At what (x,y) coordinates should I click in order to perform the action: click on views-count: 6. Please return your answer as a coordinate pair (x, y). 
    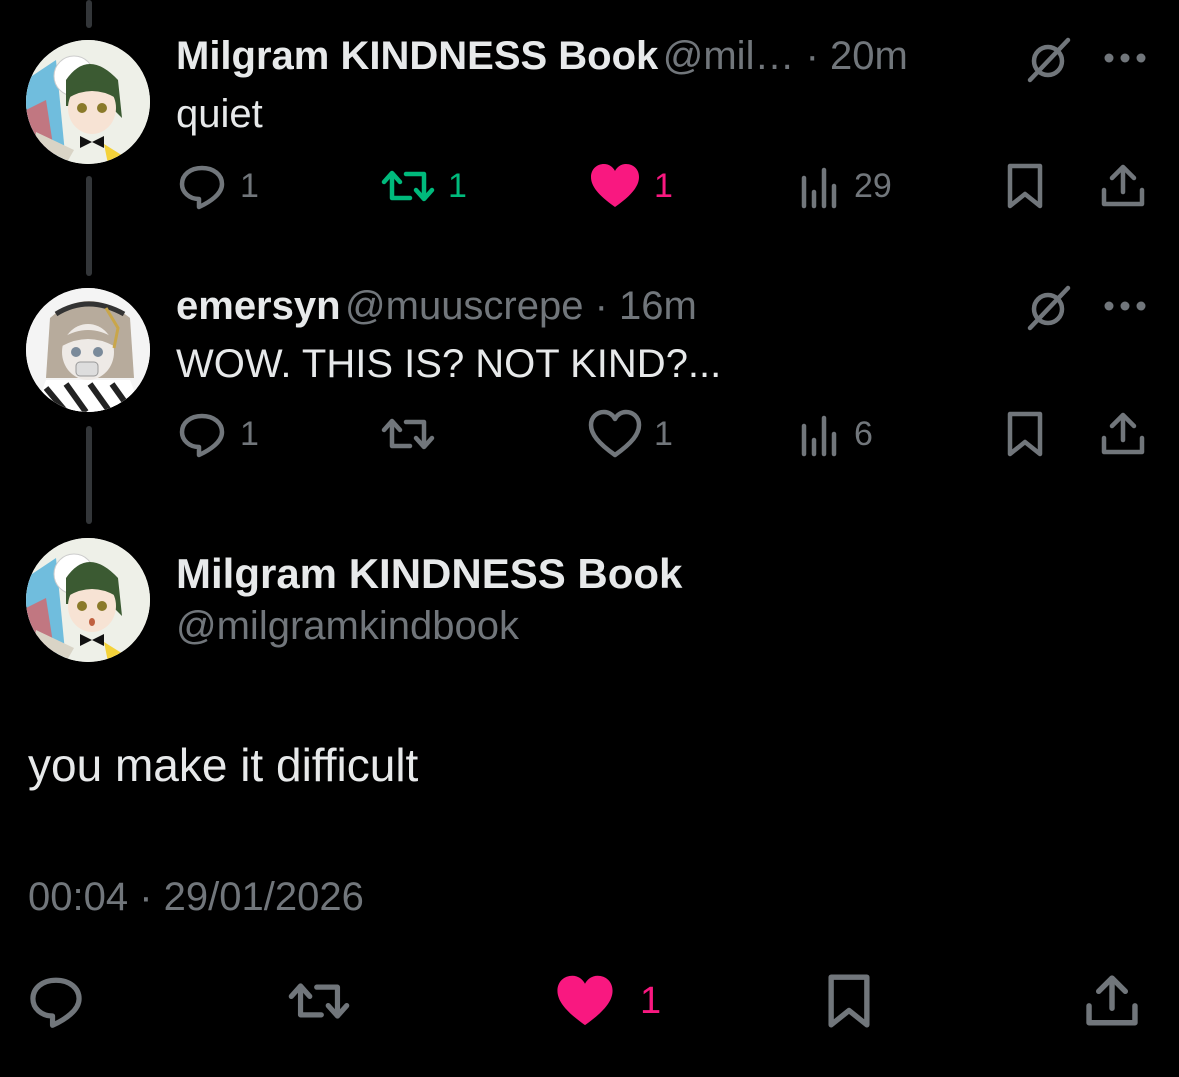
    Looking at the image, I should click on (863, 433).